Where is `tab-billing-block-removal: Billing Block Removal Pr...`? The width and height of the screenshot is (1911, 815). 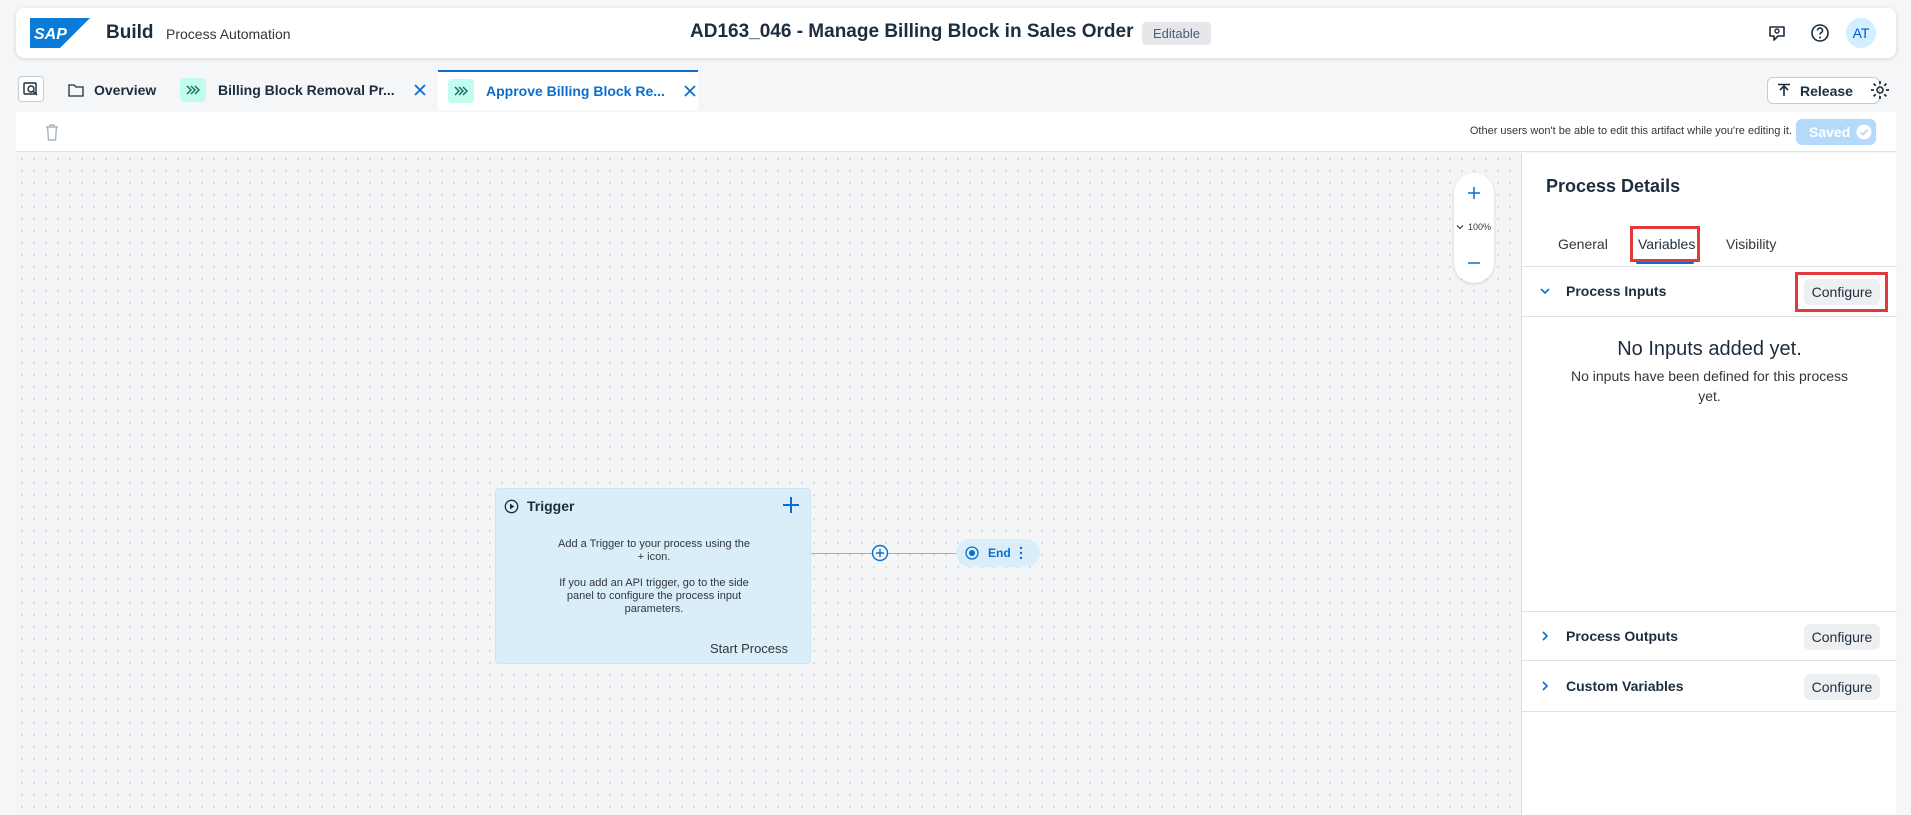
tab-billing-block-removal: Billing Block Removal Pr... is located at coordinates (310, 90).